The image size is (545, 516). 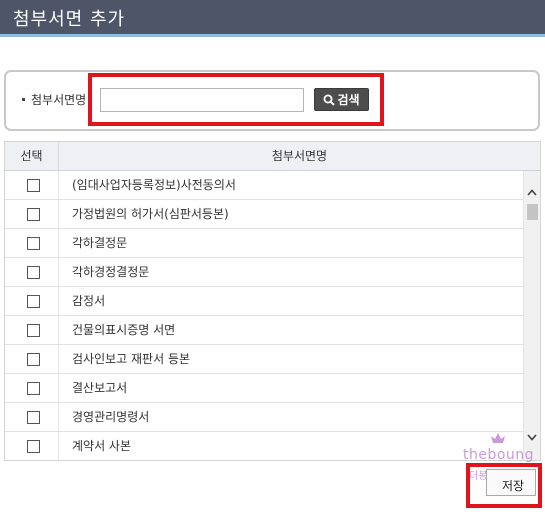 What do you see at coordinates (264, 272) in the screenshot?
I see `table-row: 각하경정결정문` at bounding box center [264, 272].